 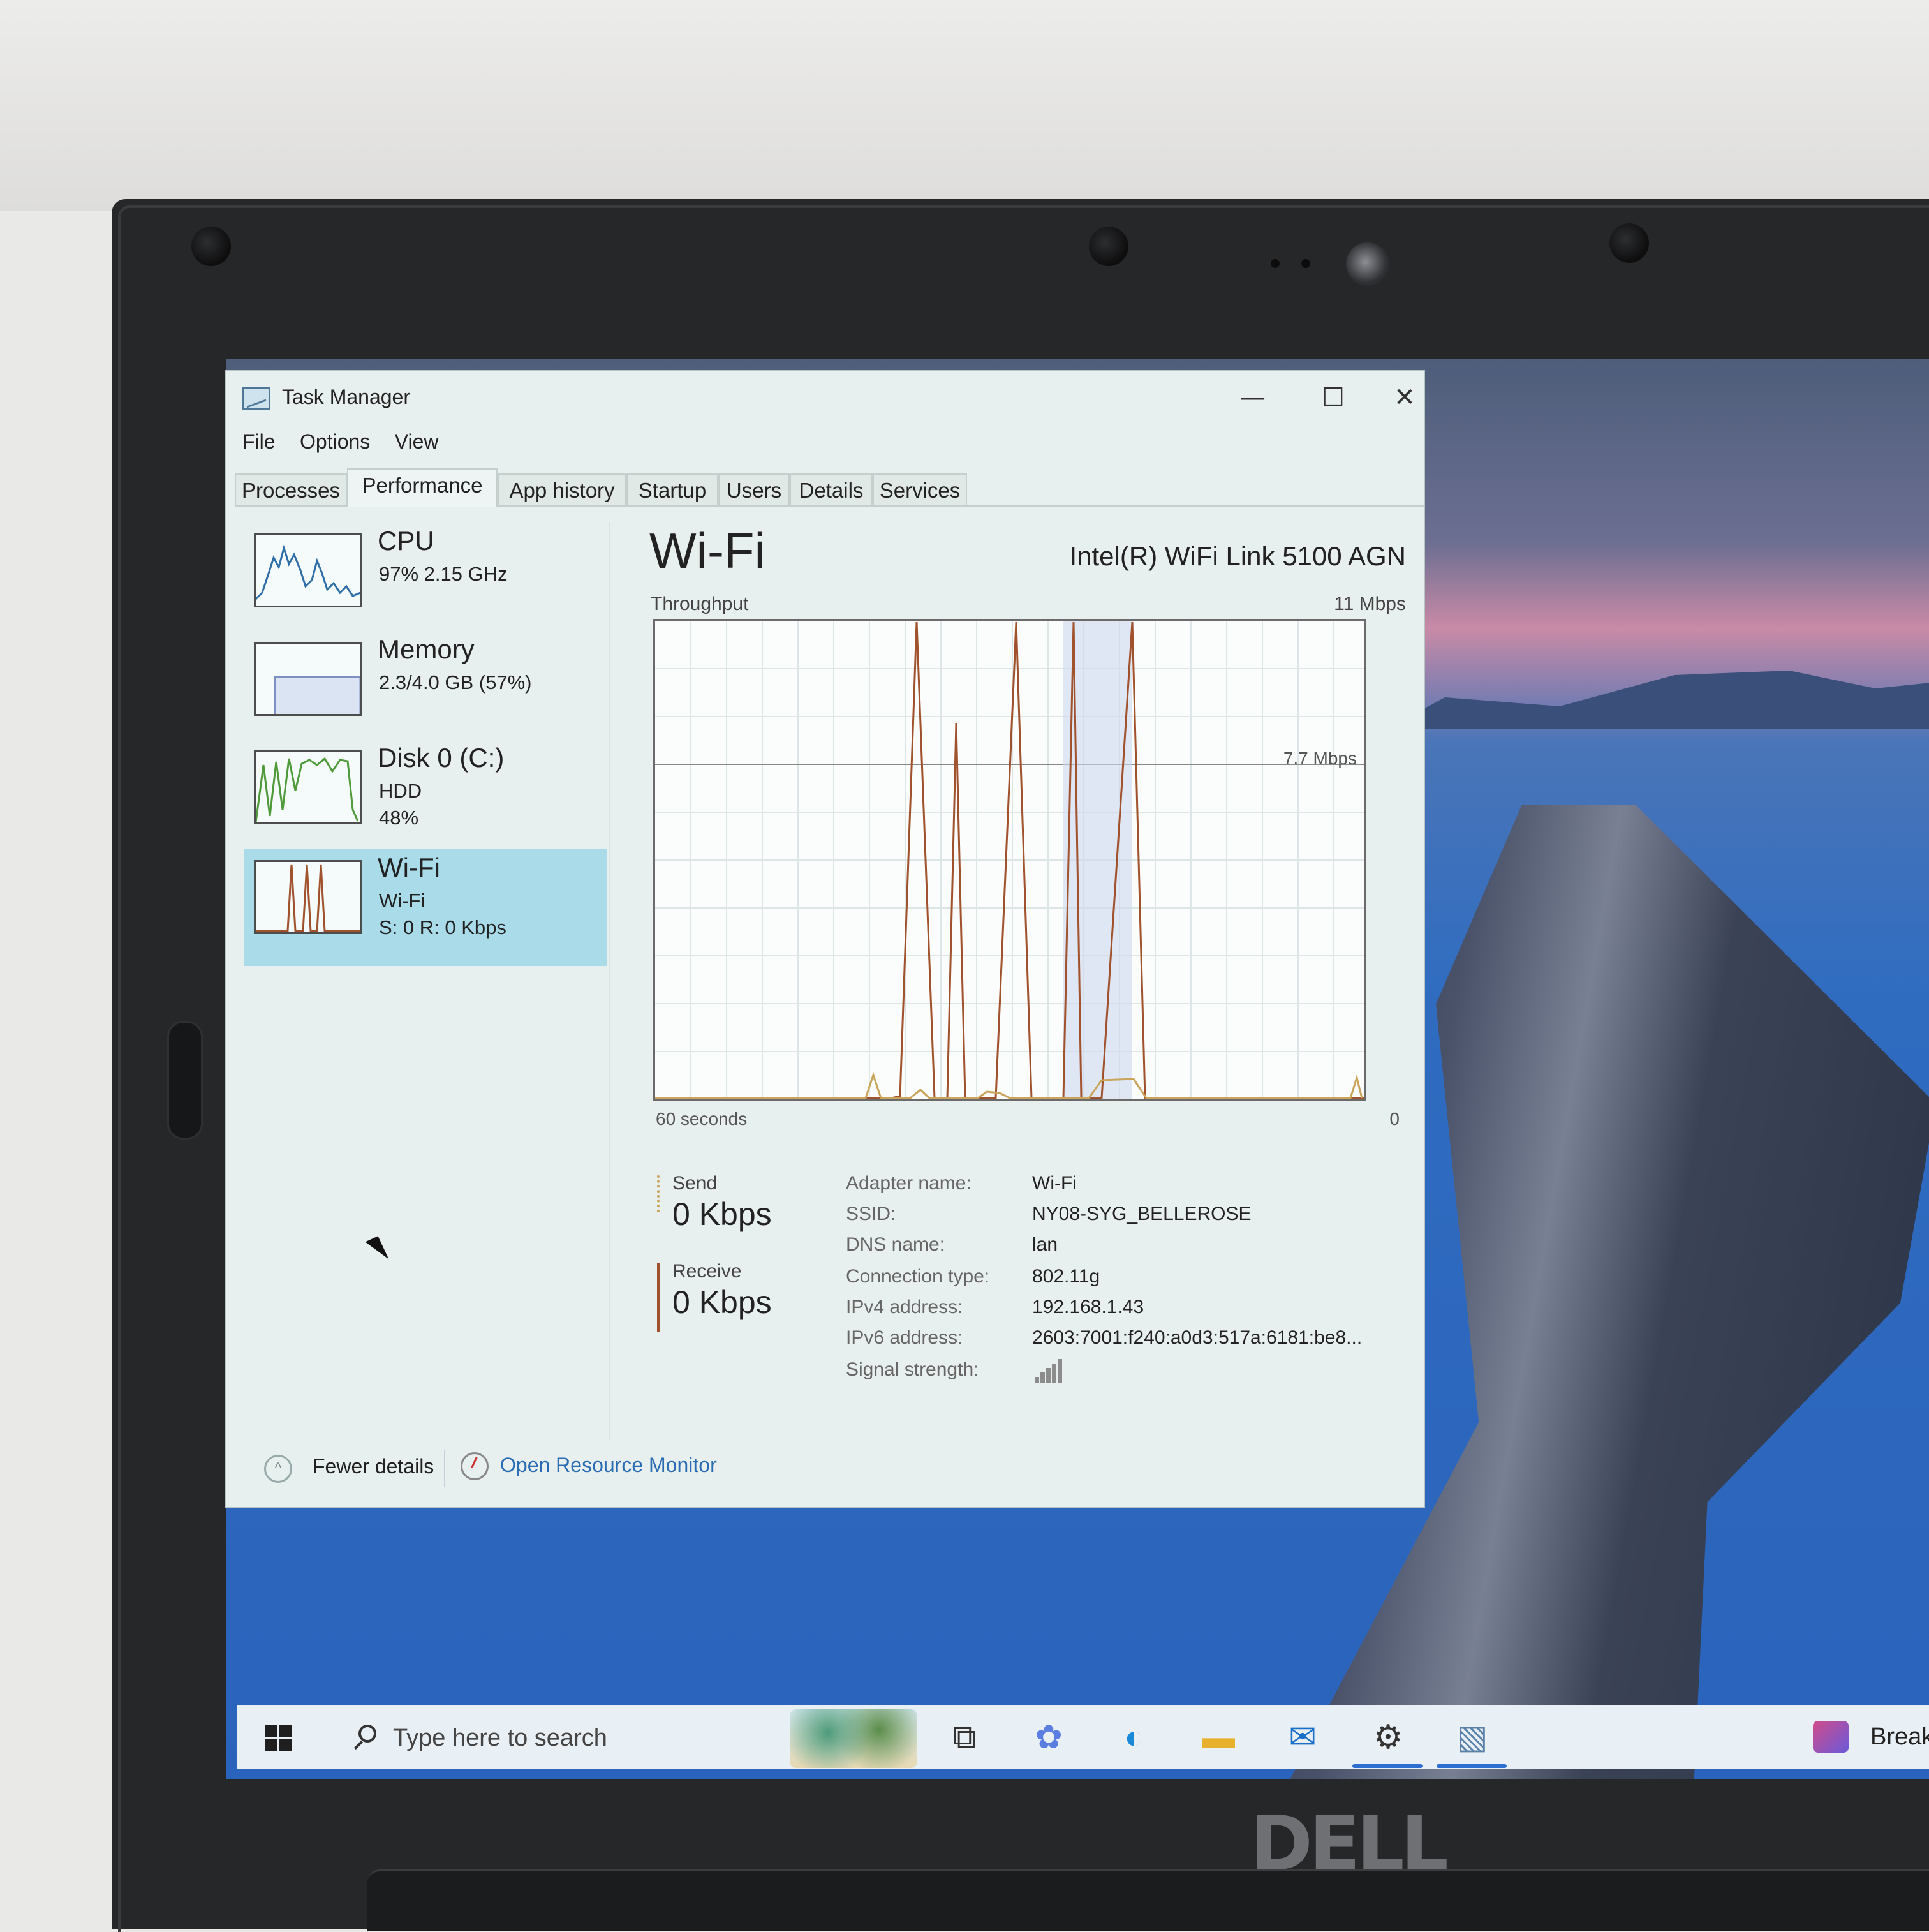 I want to click on send-label: Send, so click(x=695, y=1184).